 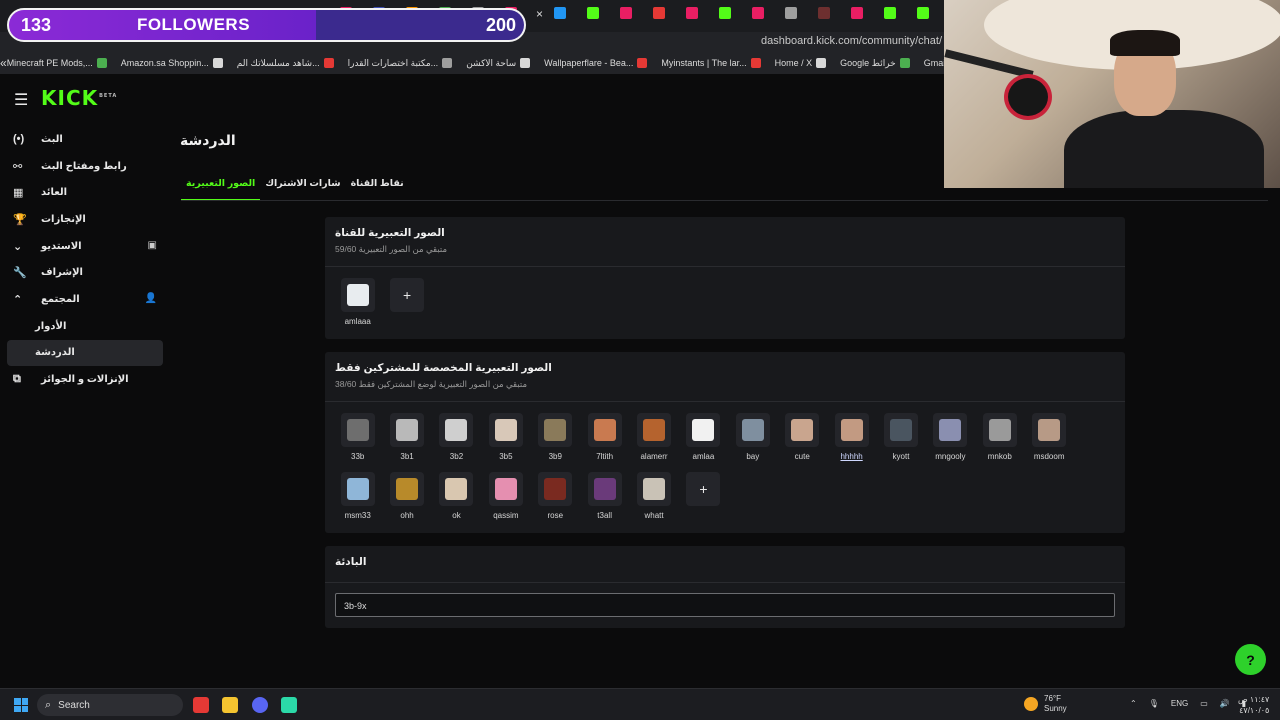 What do you see at coordinates (653, 501) in the screenshot?
I see `emote-item: whatt` at bounding box center [653, 501].